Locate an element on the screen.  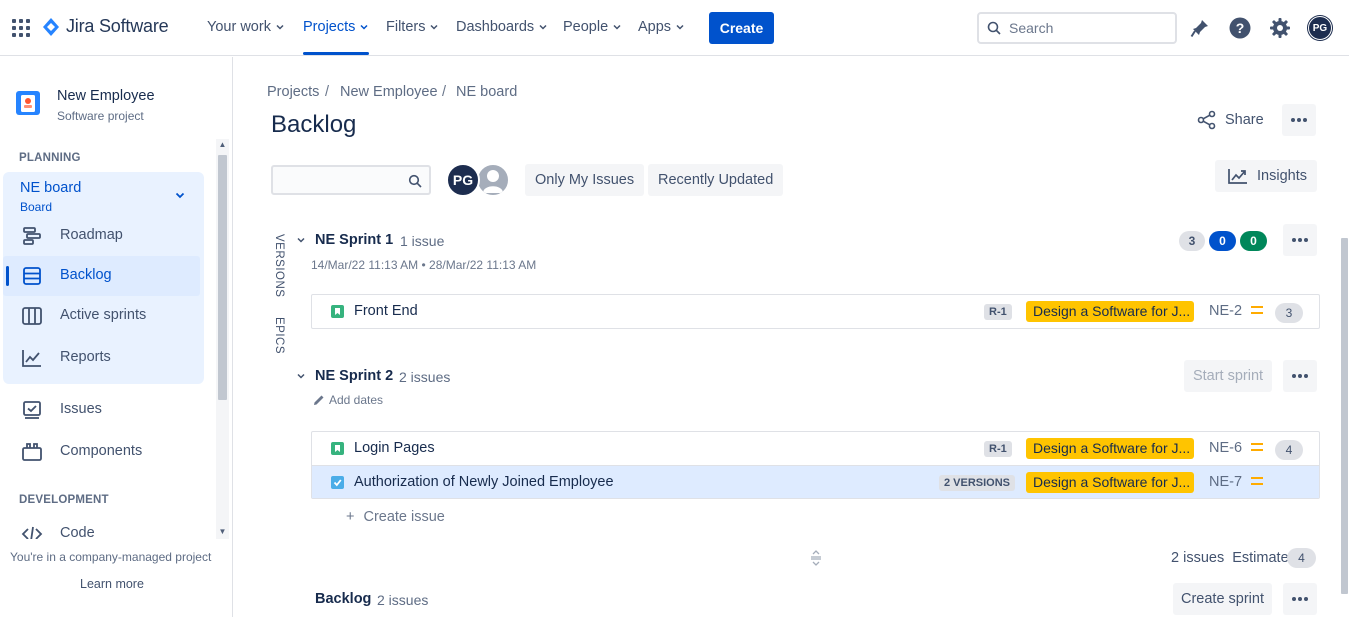
create-issue-label: Create issue is located at coordinates (404, 517).